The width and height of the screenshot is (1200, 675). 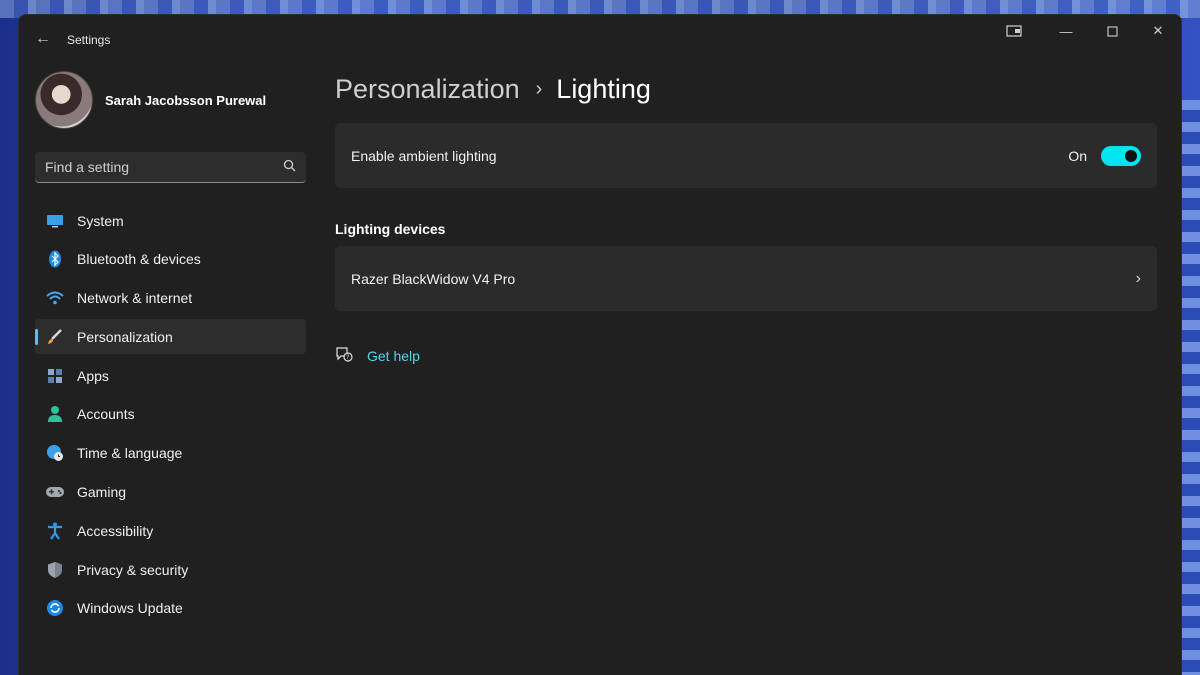 What do you see at coordinates (125, 336) in the screenshot?
I see `sidebar-item-label: Personalization` at bounding box center [125, 336].